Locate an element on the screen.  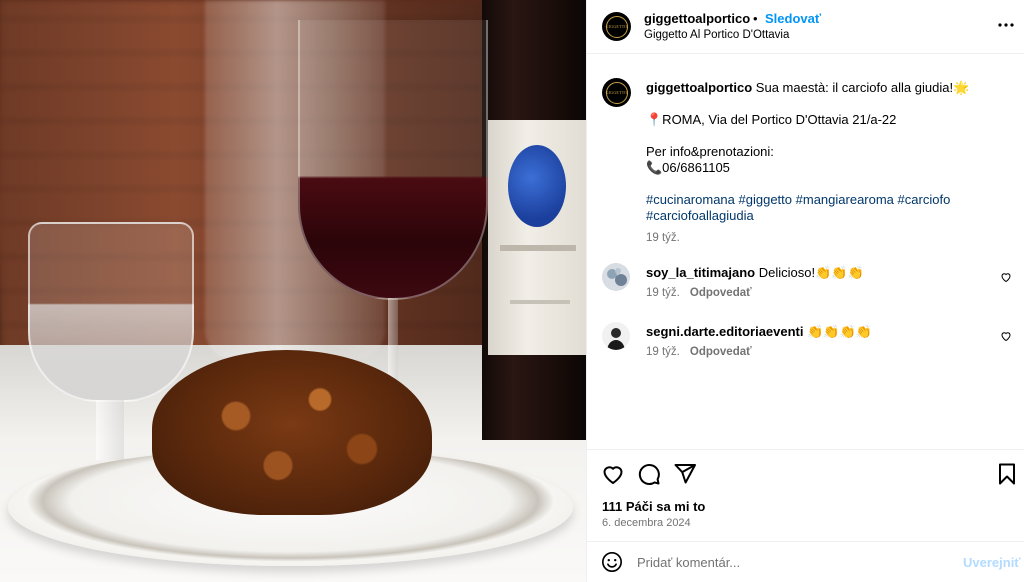
share-paper-plane-icon is located at coordinates (685, 474).